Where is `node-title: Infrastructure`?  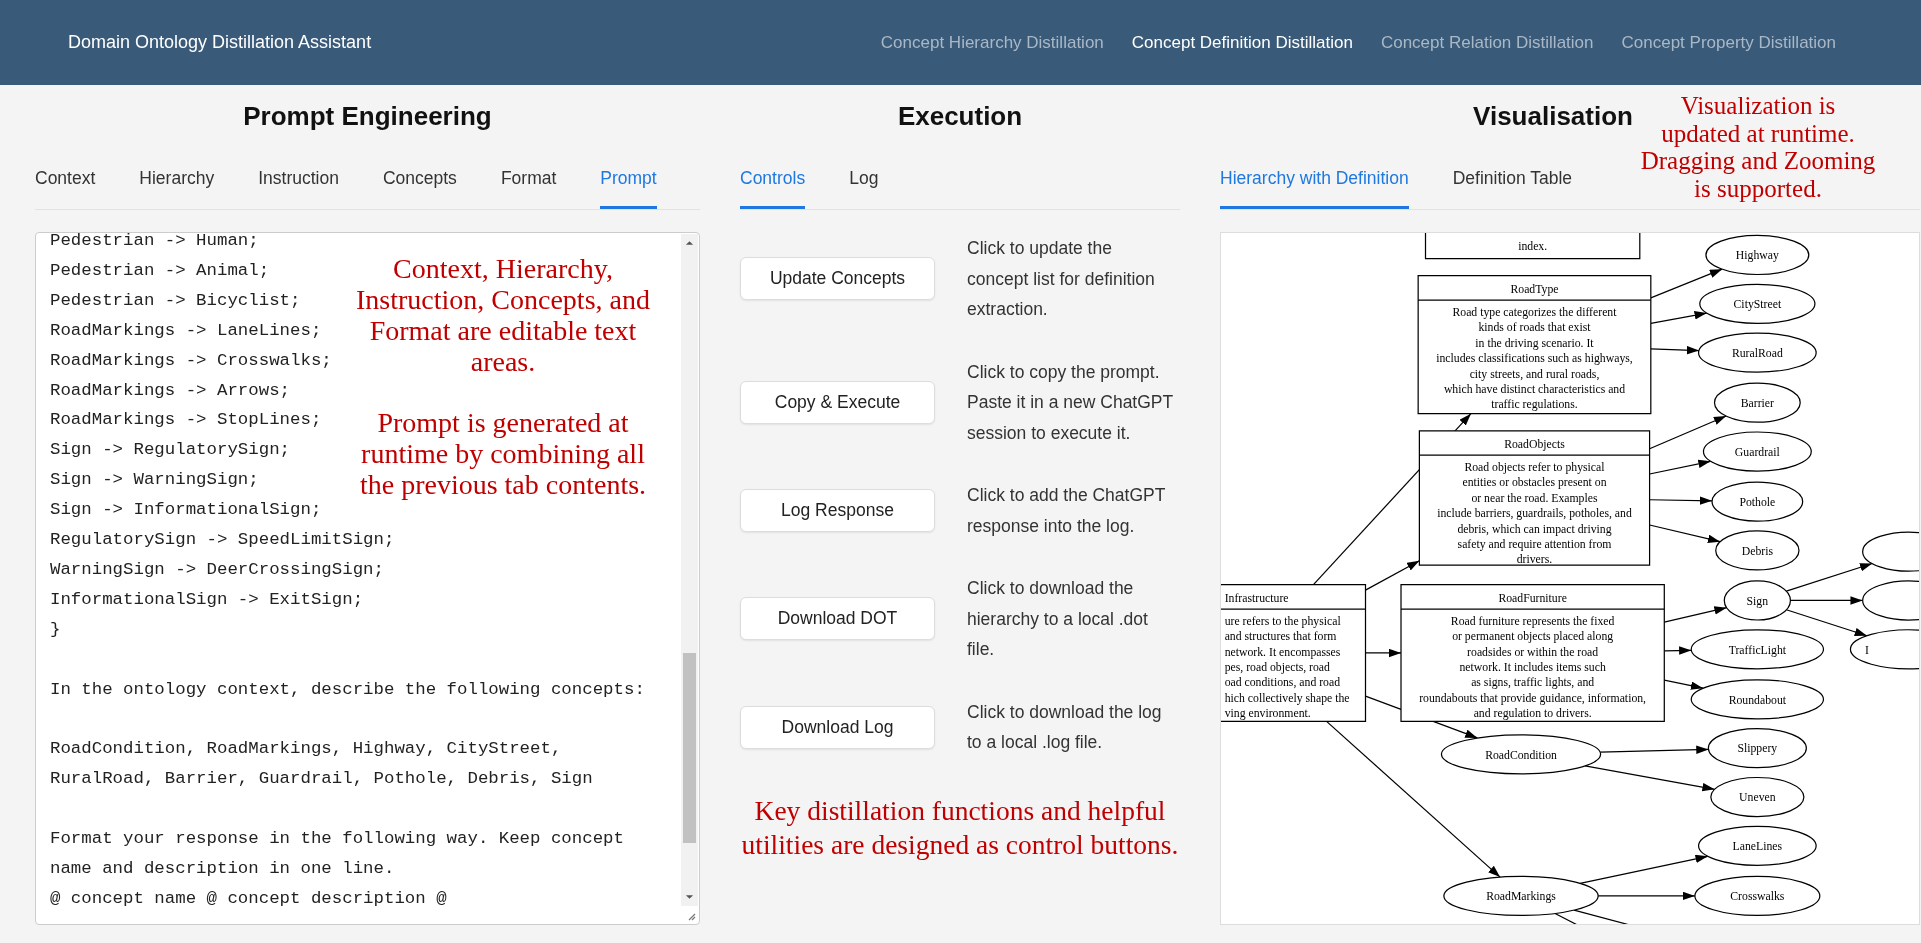
node-title: Infrastructure is located at coordinates (1256, 598).